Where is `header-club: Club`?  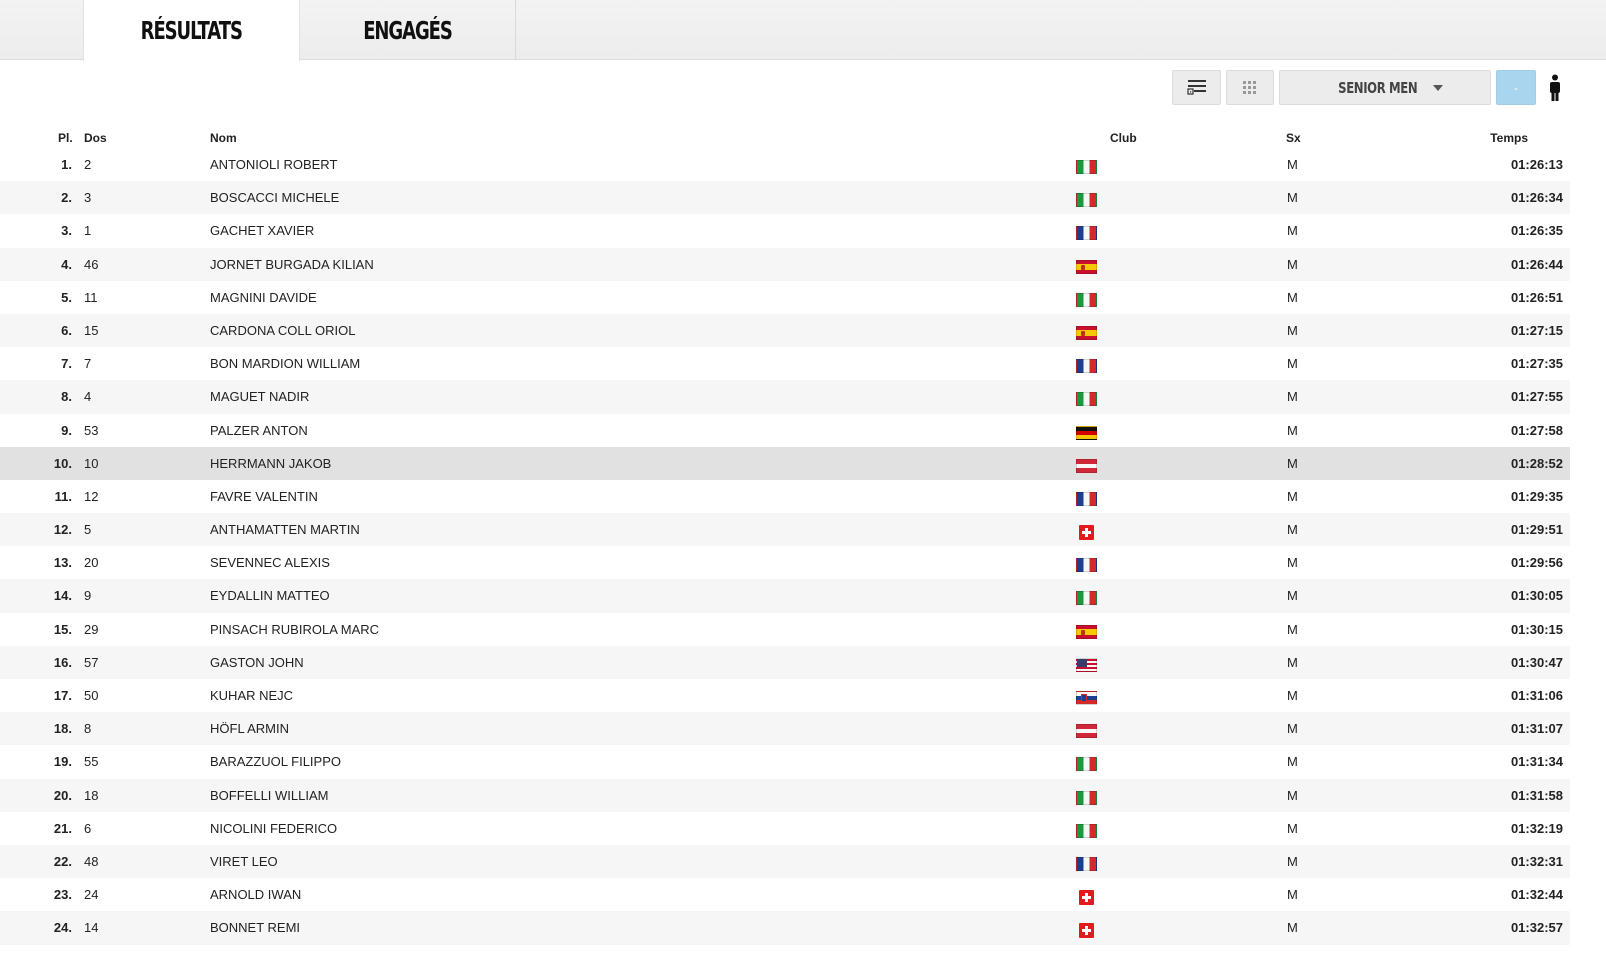 header-club: Club is located at coordinates (1123, 138).